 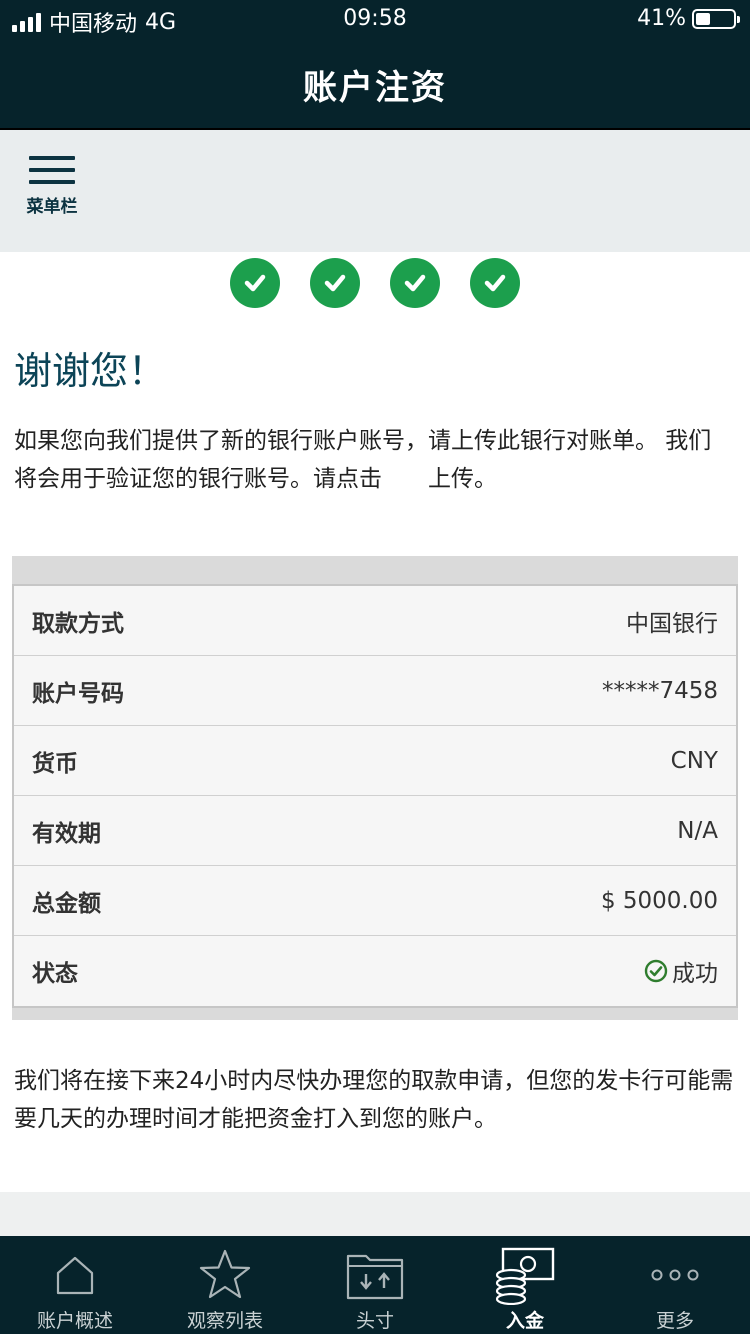 I want to click on footer-divider, so click(x=375, y=1214).